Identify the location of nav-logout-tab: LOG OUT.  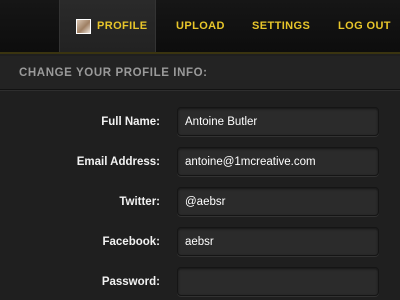
(364, 26).